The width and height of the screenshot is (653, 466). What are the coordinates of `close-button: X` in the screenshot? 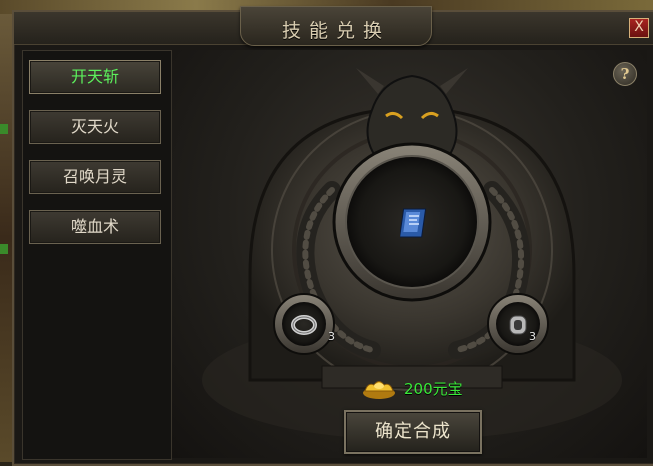 It's located at (639, 28).